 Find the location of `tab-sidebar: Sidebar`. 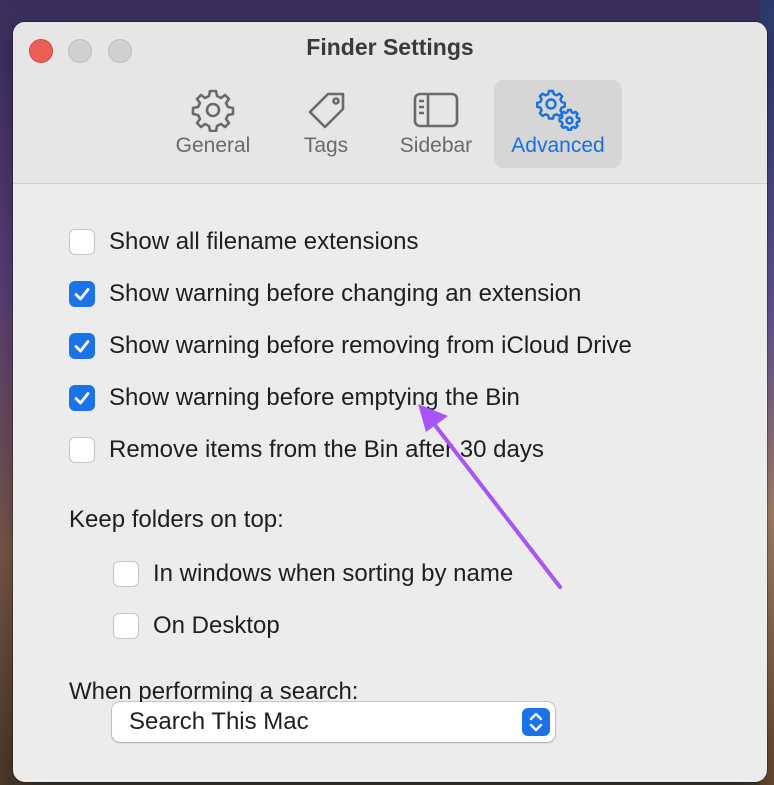

tab-sidebar: Sidebar is located at coordinates (436, 124).